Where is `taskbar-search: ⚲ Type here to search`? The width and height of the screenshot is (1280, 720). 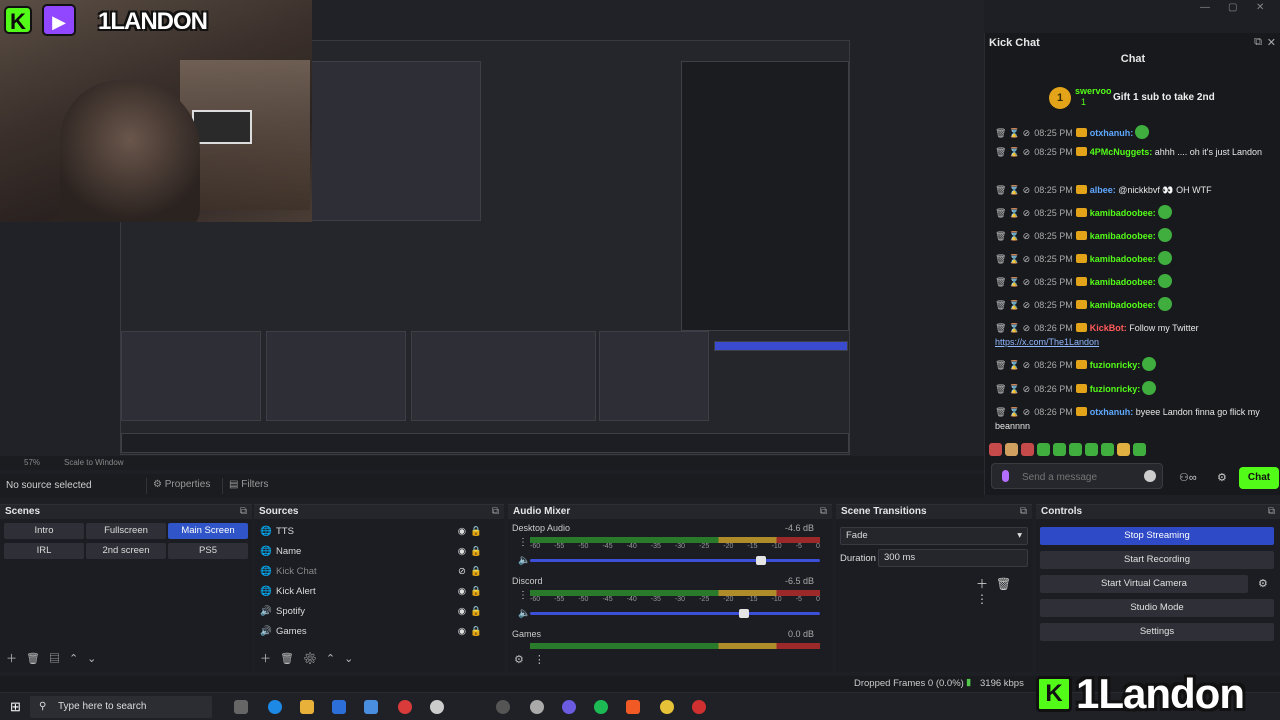 taskbar-search: ⚲ Type here to search is located at coordinates (121, 707).